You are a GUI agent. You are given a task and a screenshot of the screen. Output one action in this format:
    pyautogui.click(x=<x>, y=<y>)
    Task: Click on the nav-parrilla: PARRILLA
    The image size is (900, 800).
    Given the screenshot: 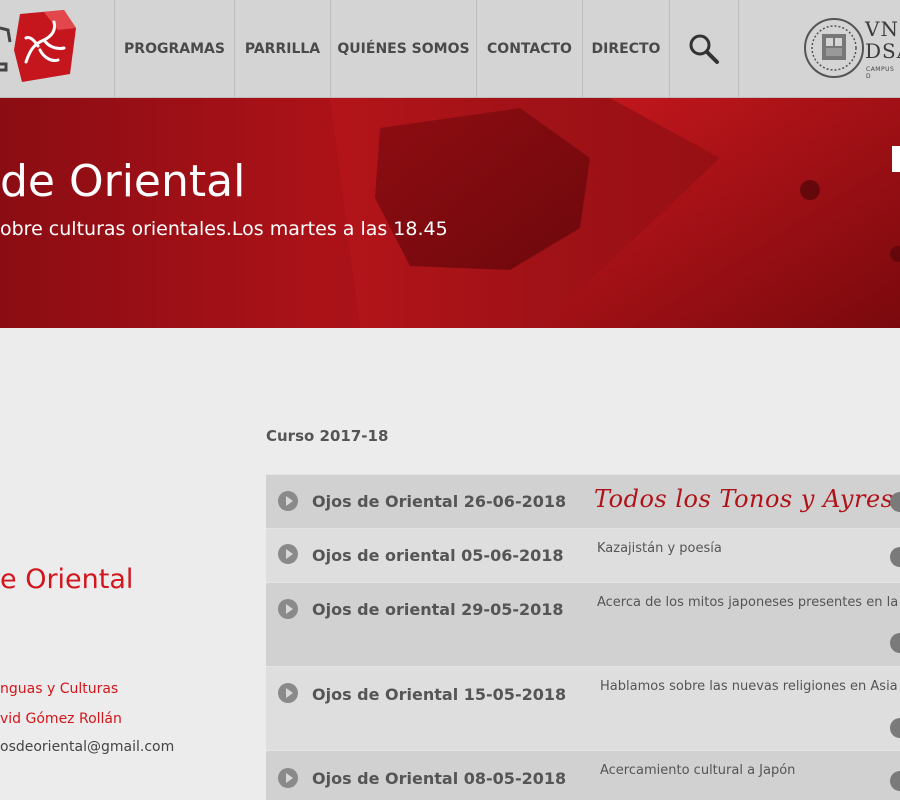 What is the action you would take?
    pyautogui.click(x=282, y=49)
    